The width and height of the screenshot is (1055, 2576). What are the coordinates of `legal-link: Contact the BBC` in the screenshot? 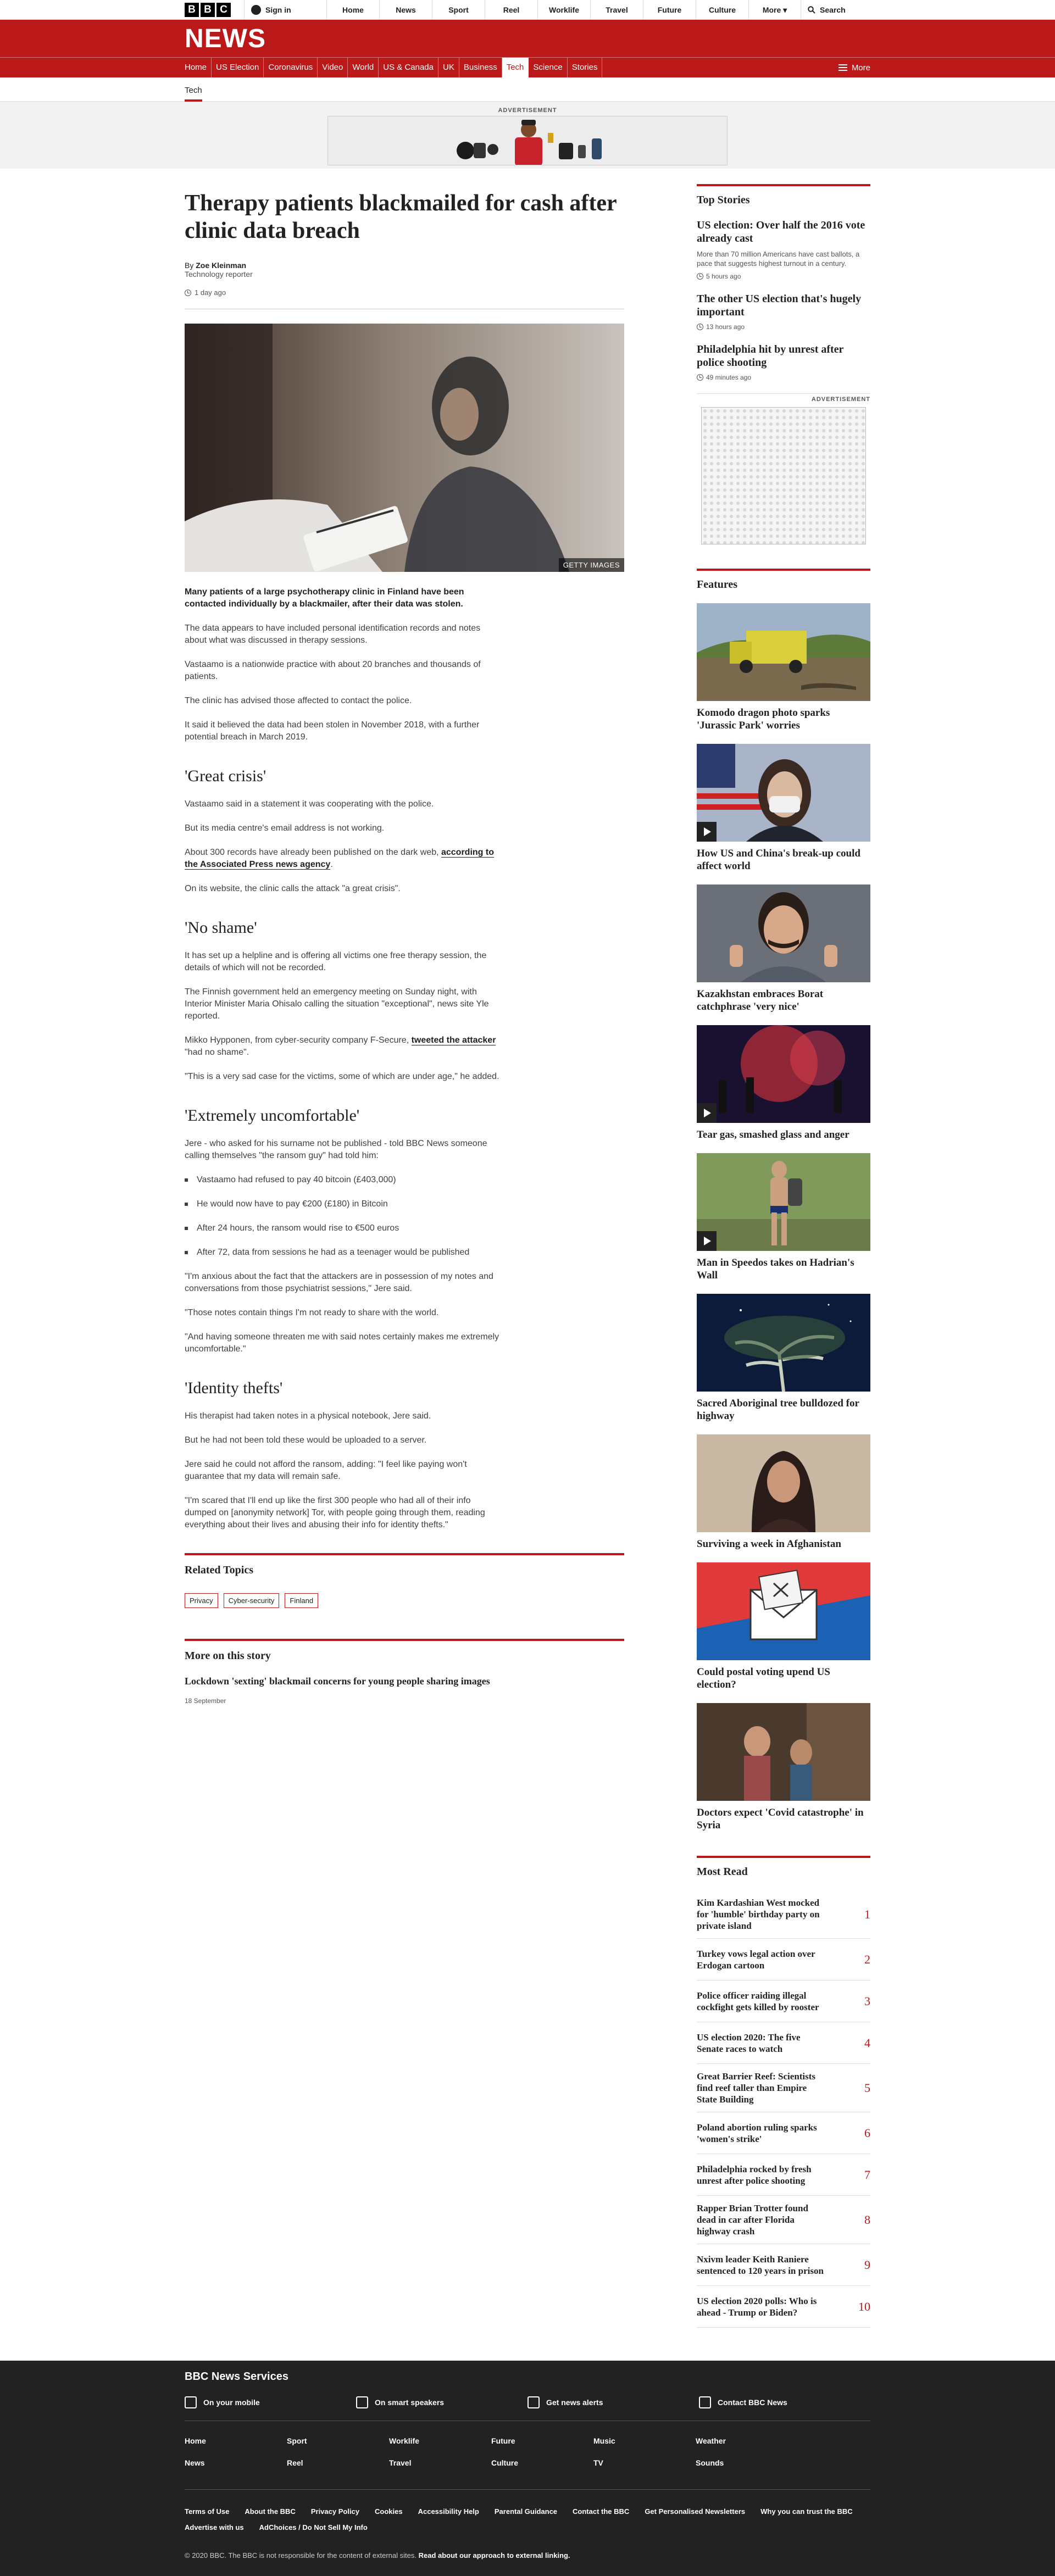 It's located at (601, 2511).